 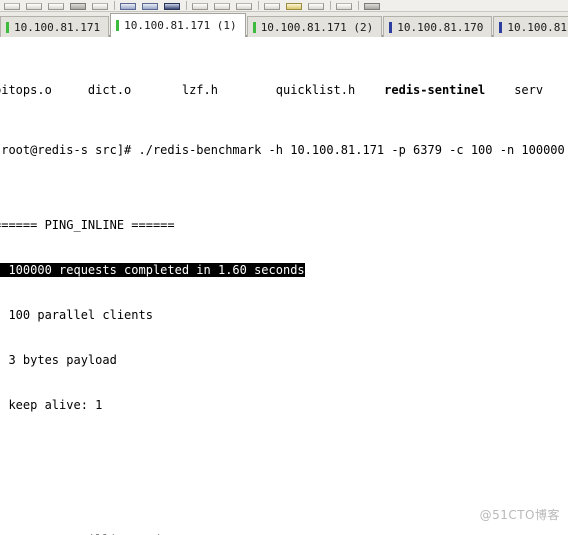 I want to click on new-session-icon, so click(x=100, y=5).